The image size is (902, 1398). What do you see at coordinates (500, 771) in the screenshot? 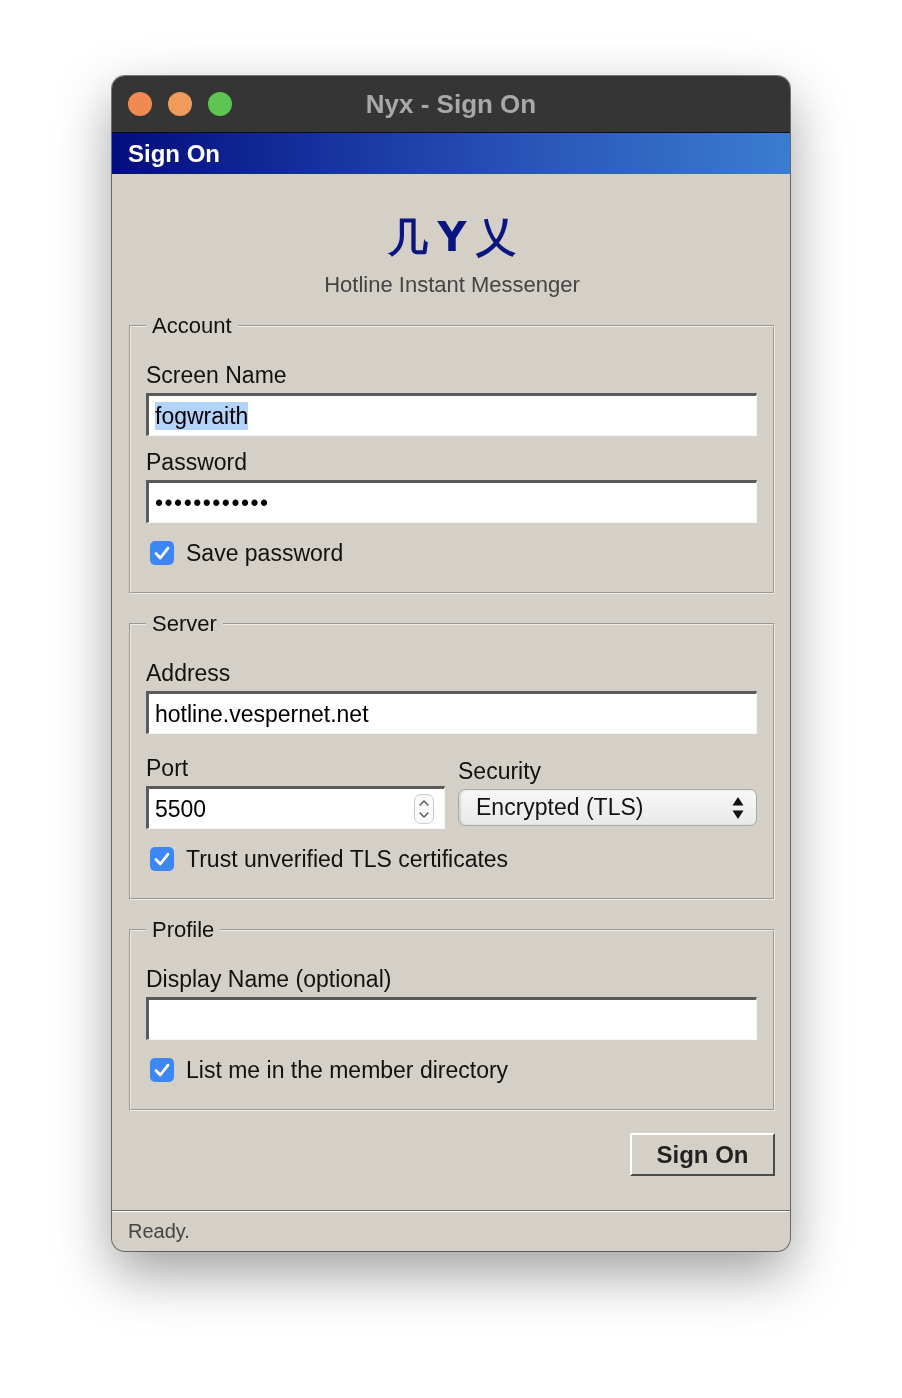
I see `field-label: Security` at bounding box center [500, 771].